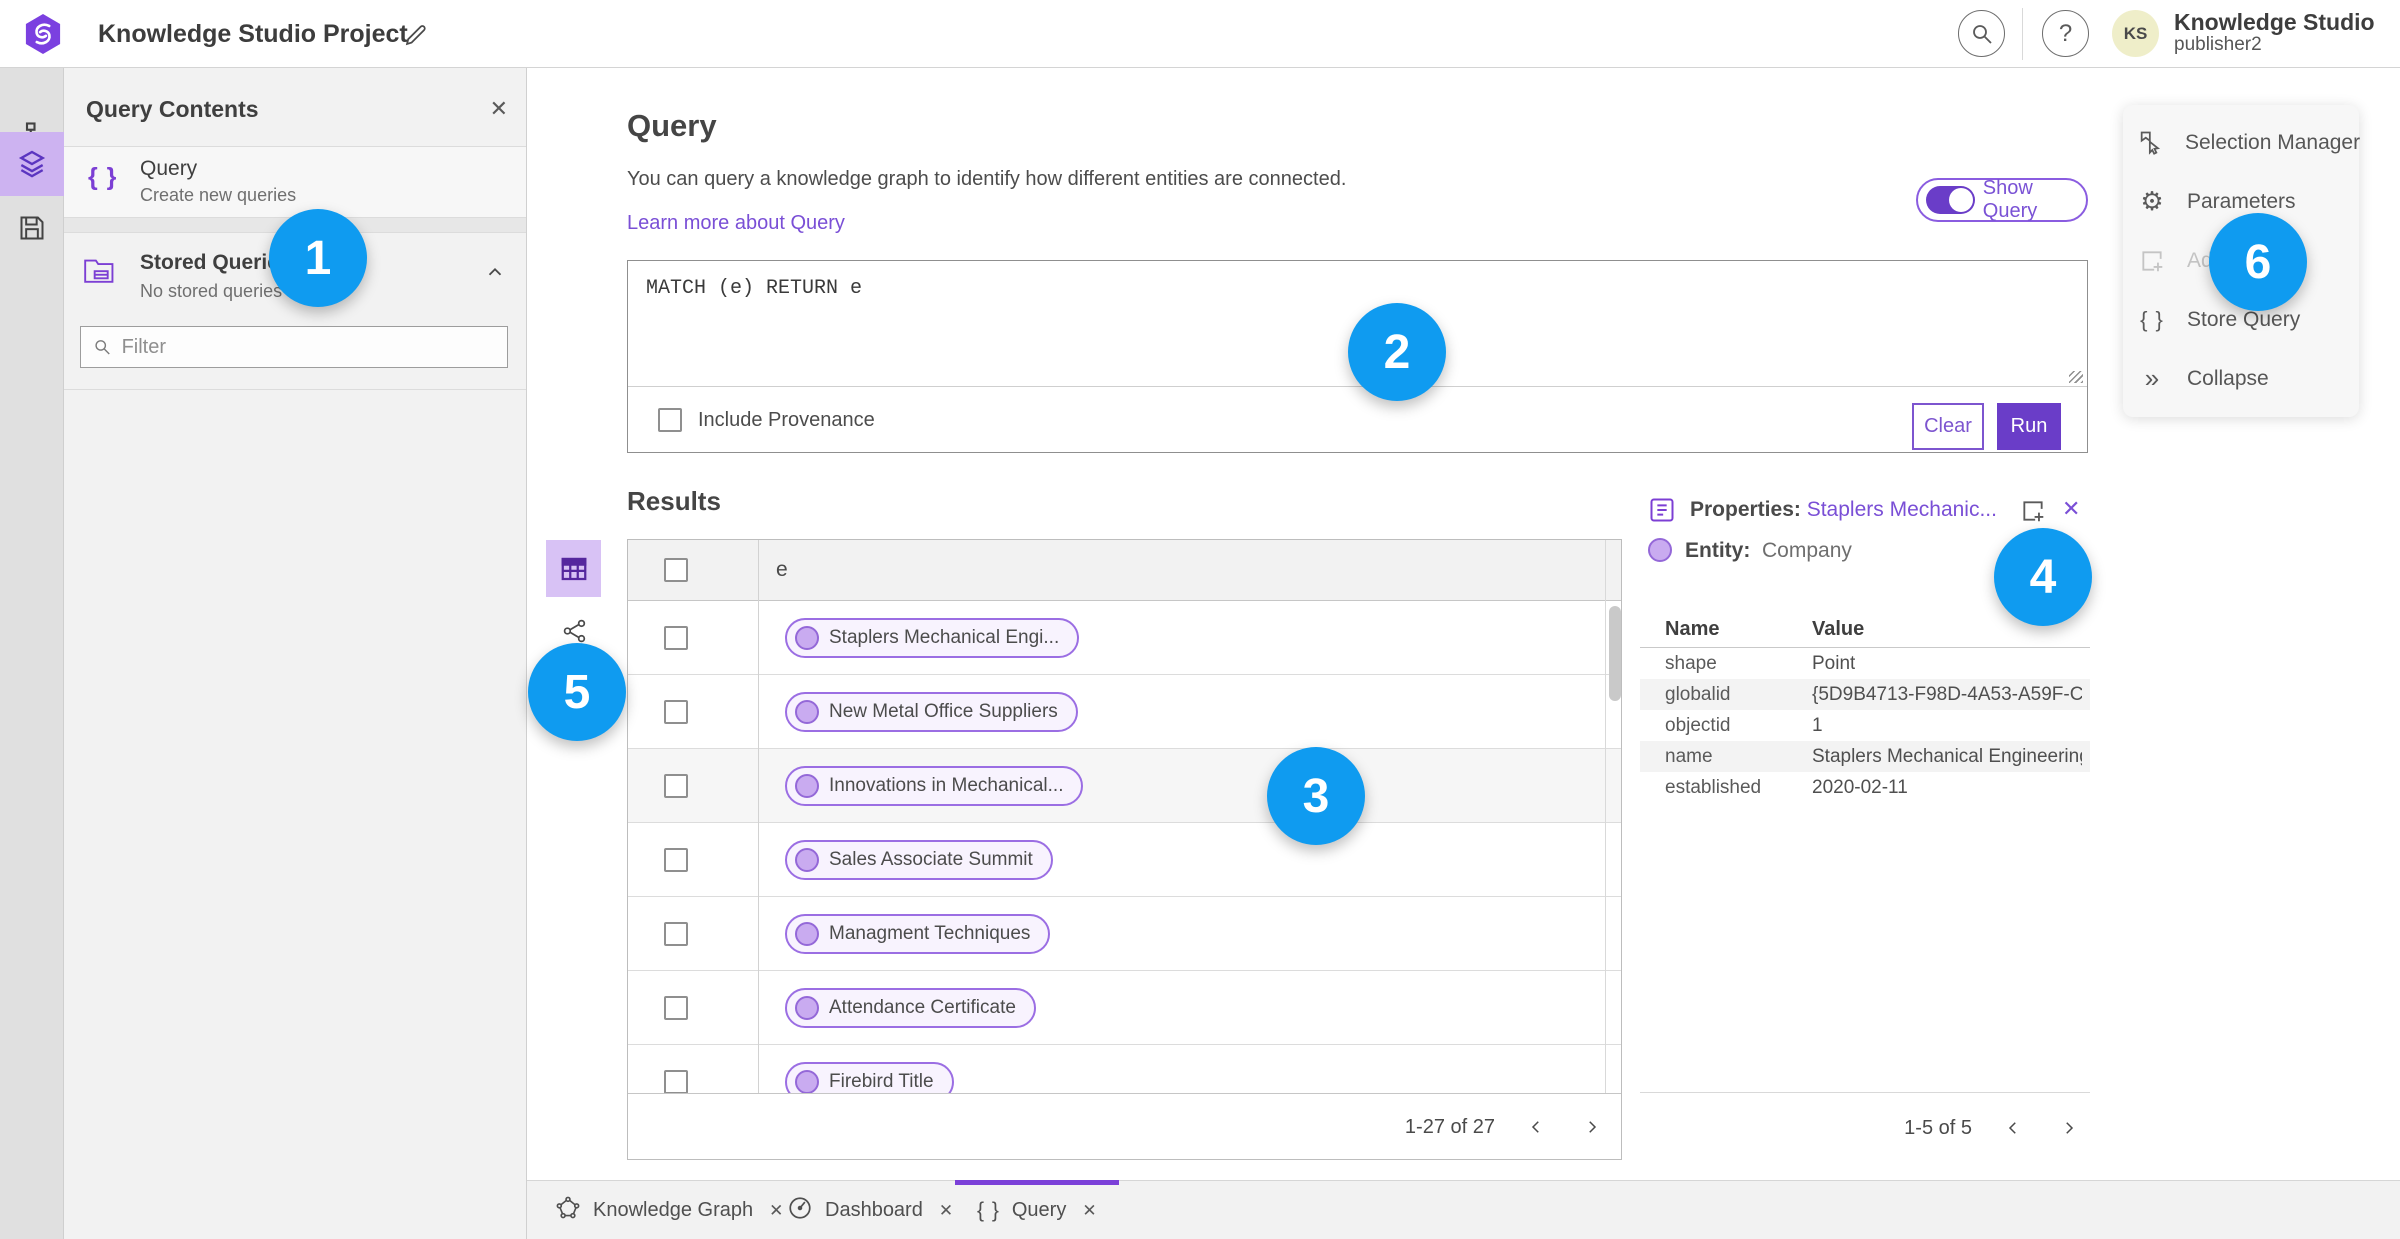 Image resolution: width=2400 pixels, height=1239 pixels. I want to click on clear-button: Clear, so click(1948, 426).